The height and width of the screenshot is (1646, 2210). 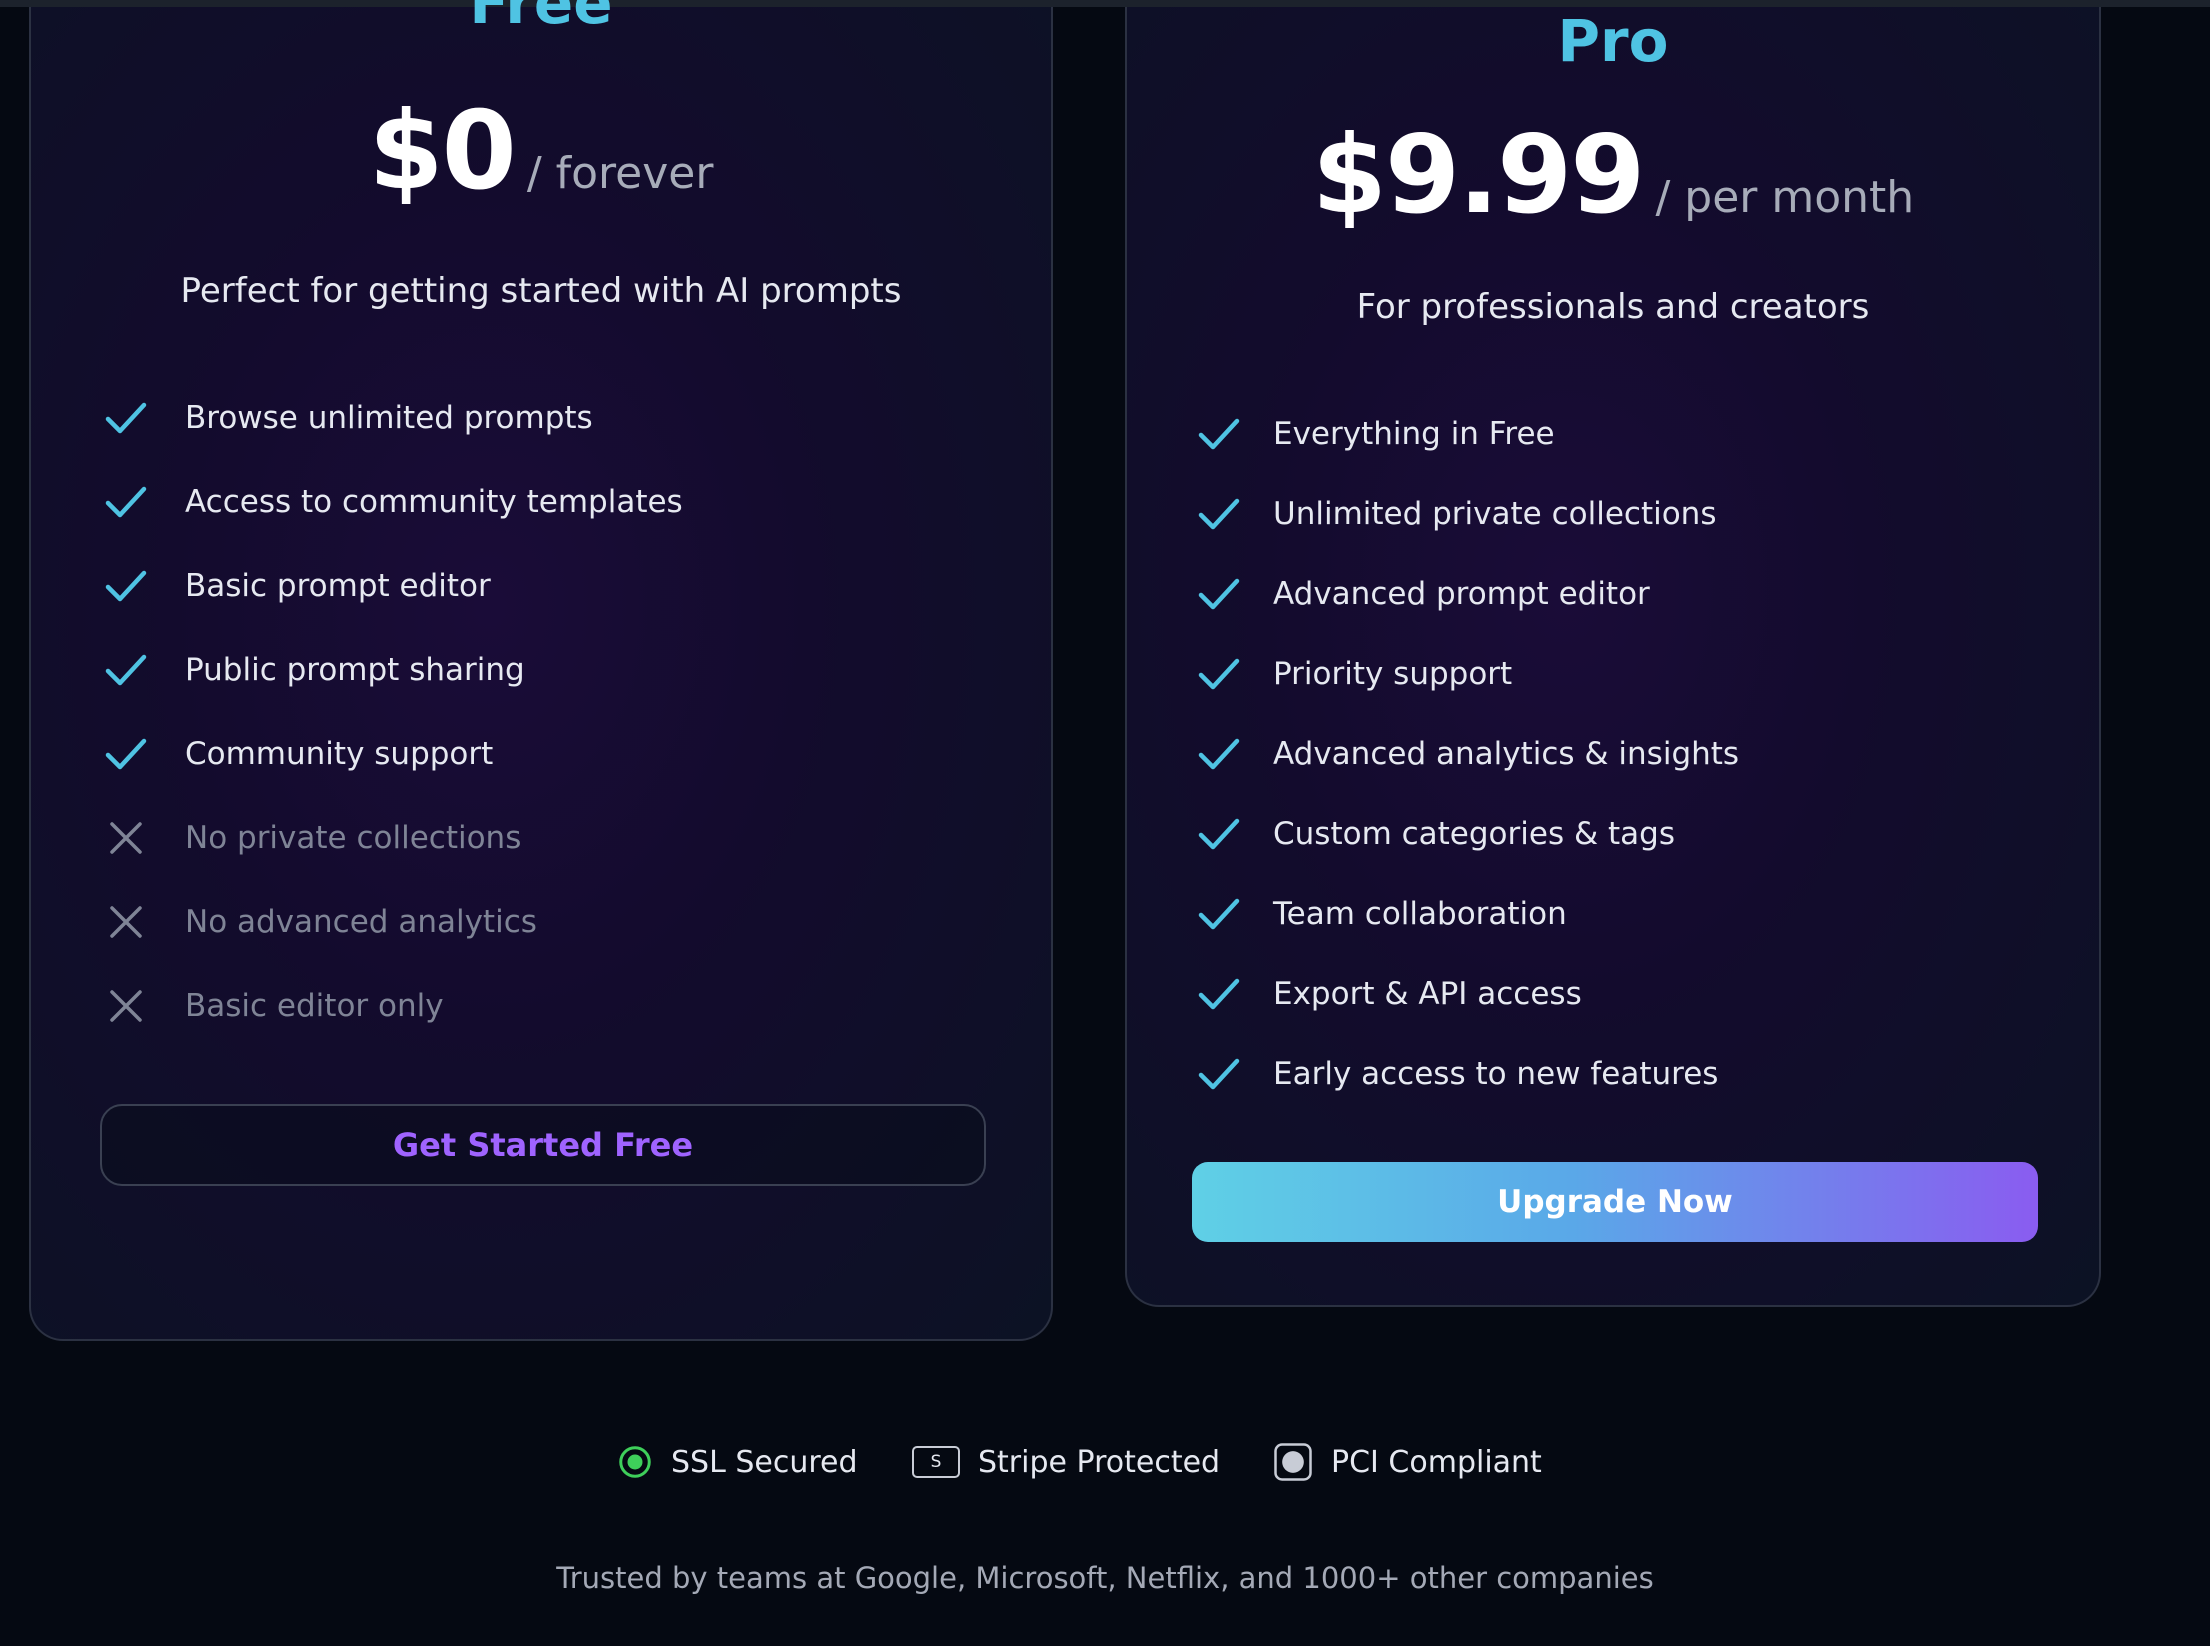 What do you see at coordinates (1461, 594) in the screenshot?
I see `feature-label: Advanced prompt editor` at bounding box center [1461, 594].